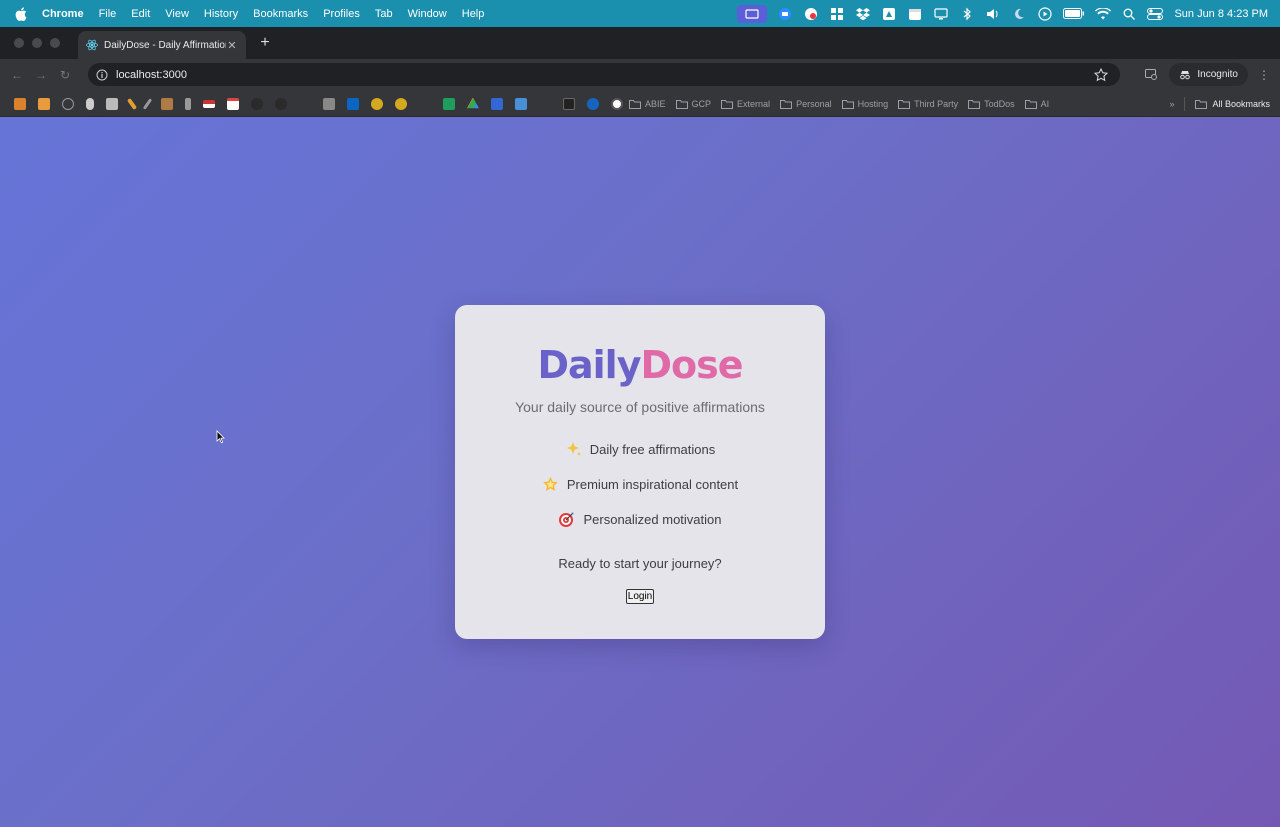  Describe the element at coordinates (449, 103) in the screenshot. I see `sheets-bookmark-icon` at that location.